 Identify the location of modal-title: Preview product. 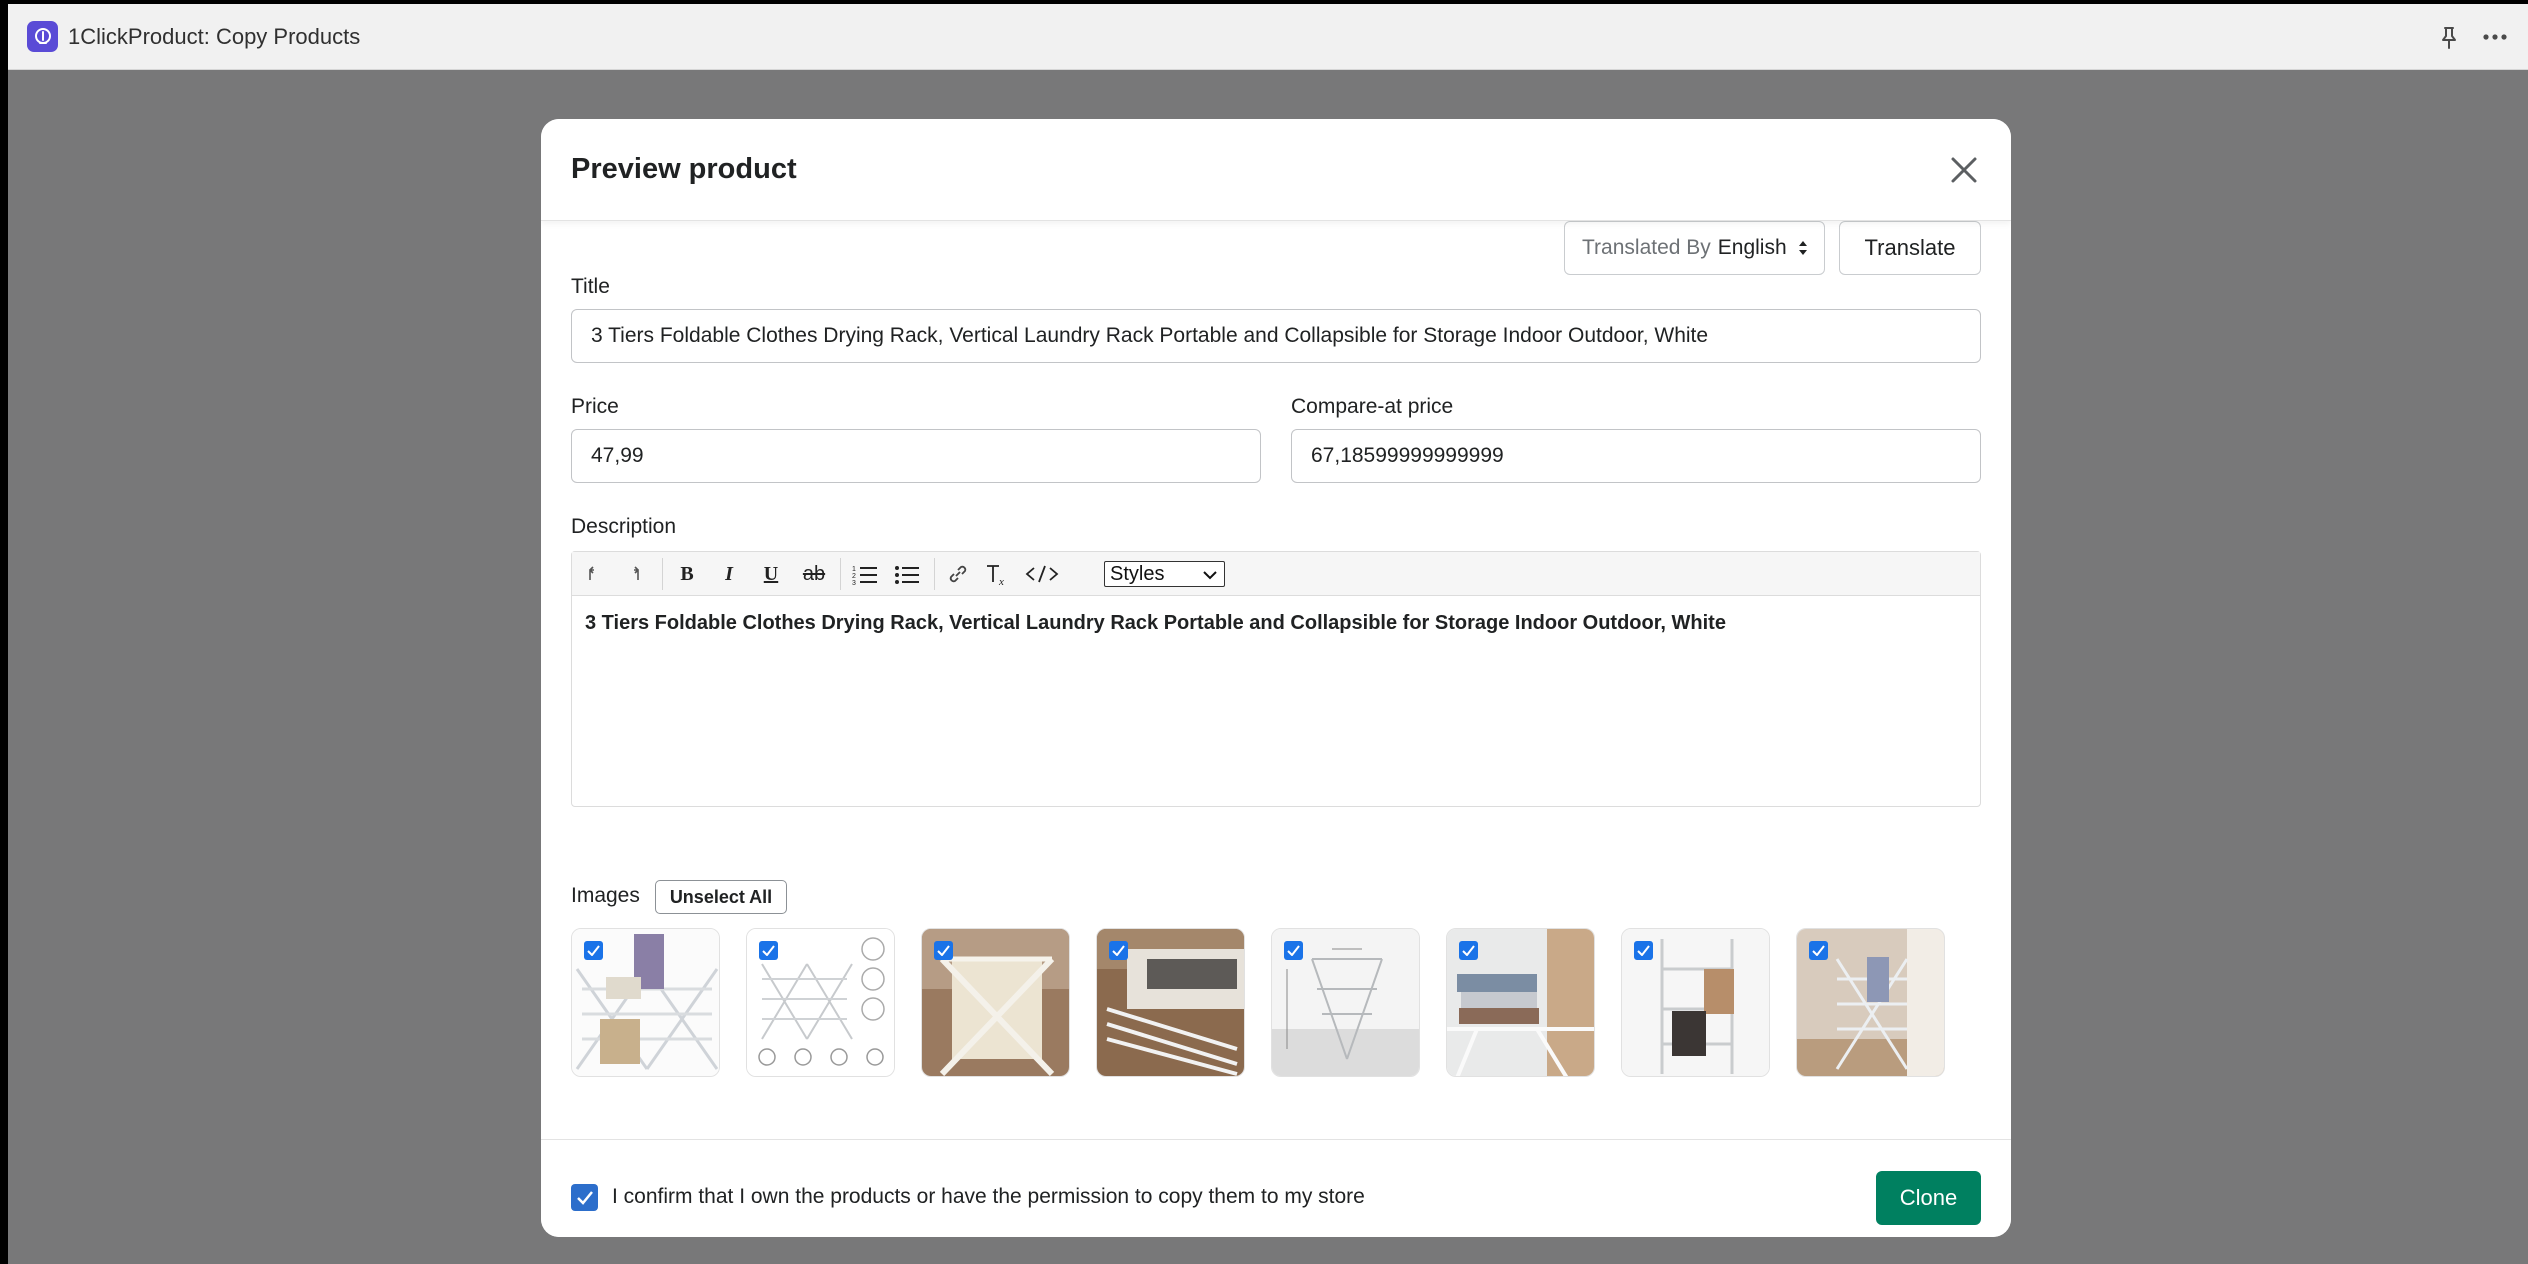
(684, 169).